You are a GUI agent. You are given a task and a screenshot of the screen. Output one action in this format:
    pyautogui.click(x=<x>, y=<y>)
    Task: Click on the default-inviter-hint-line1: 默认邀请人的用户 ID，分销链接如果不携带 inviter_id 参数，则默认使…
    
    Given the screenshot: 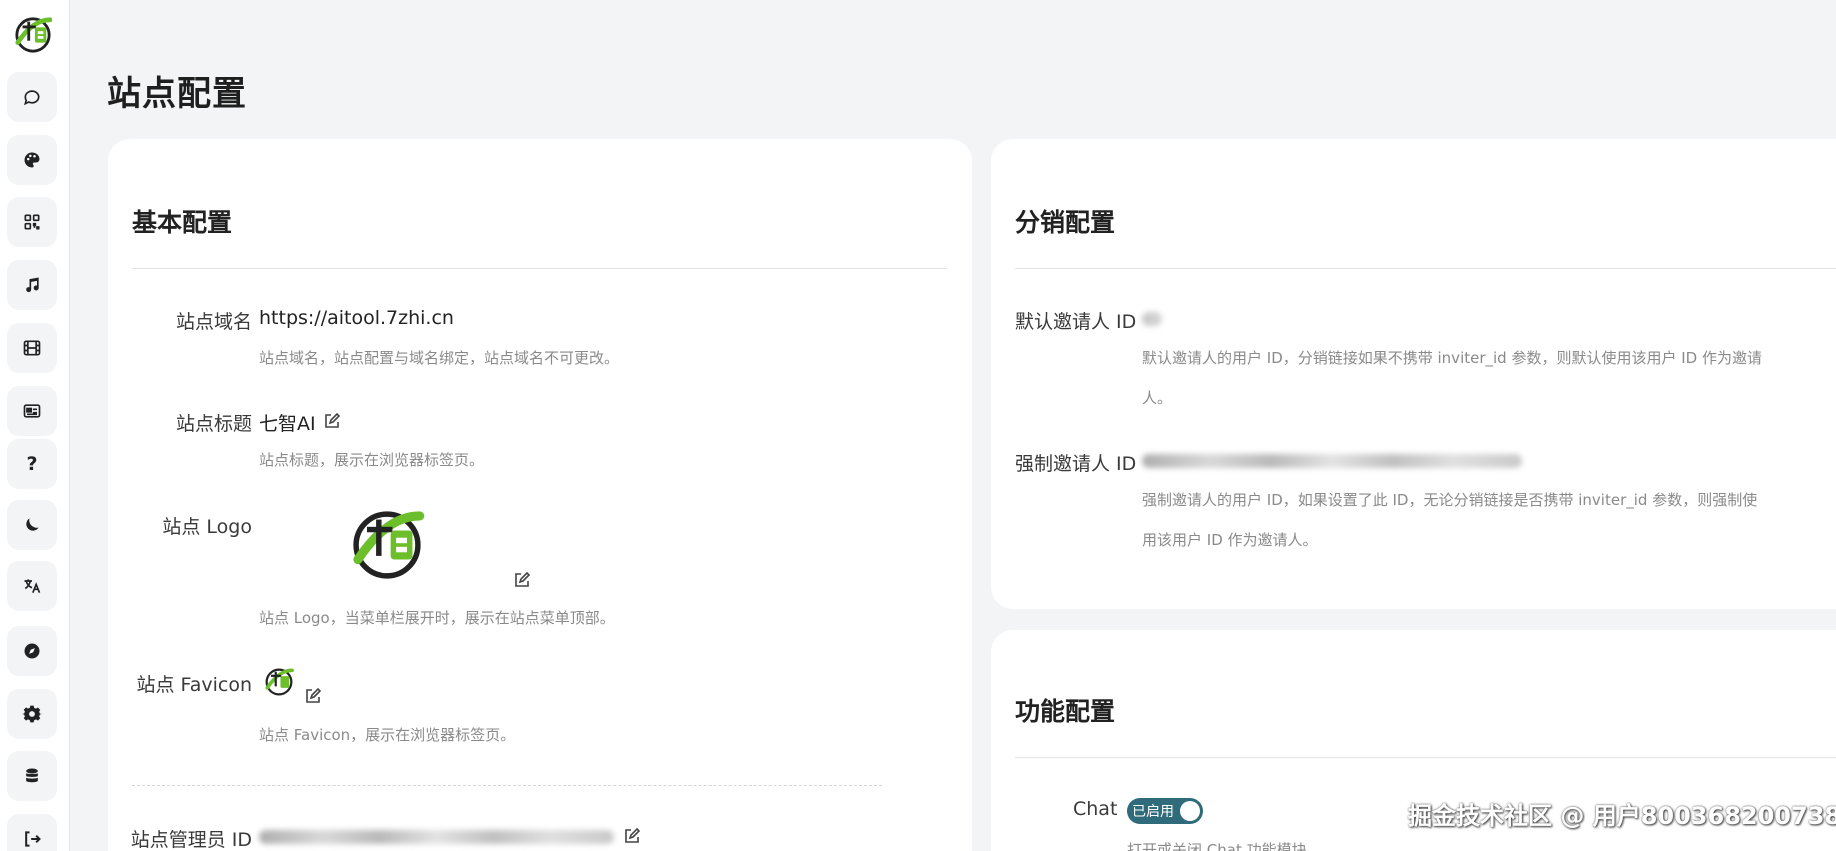 What is the action you would take?
    pyautogui.click(x=1452, y=358)
    